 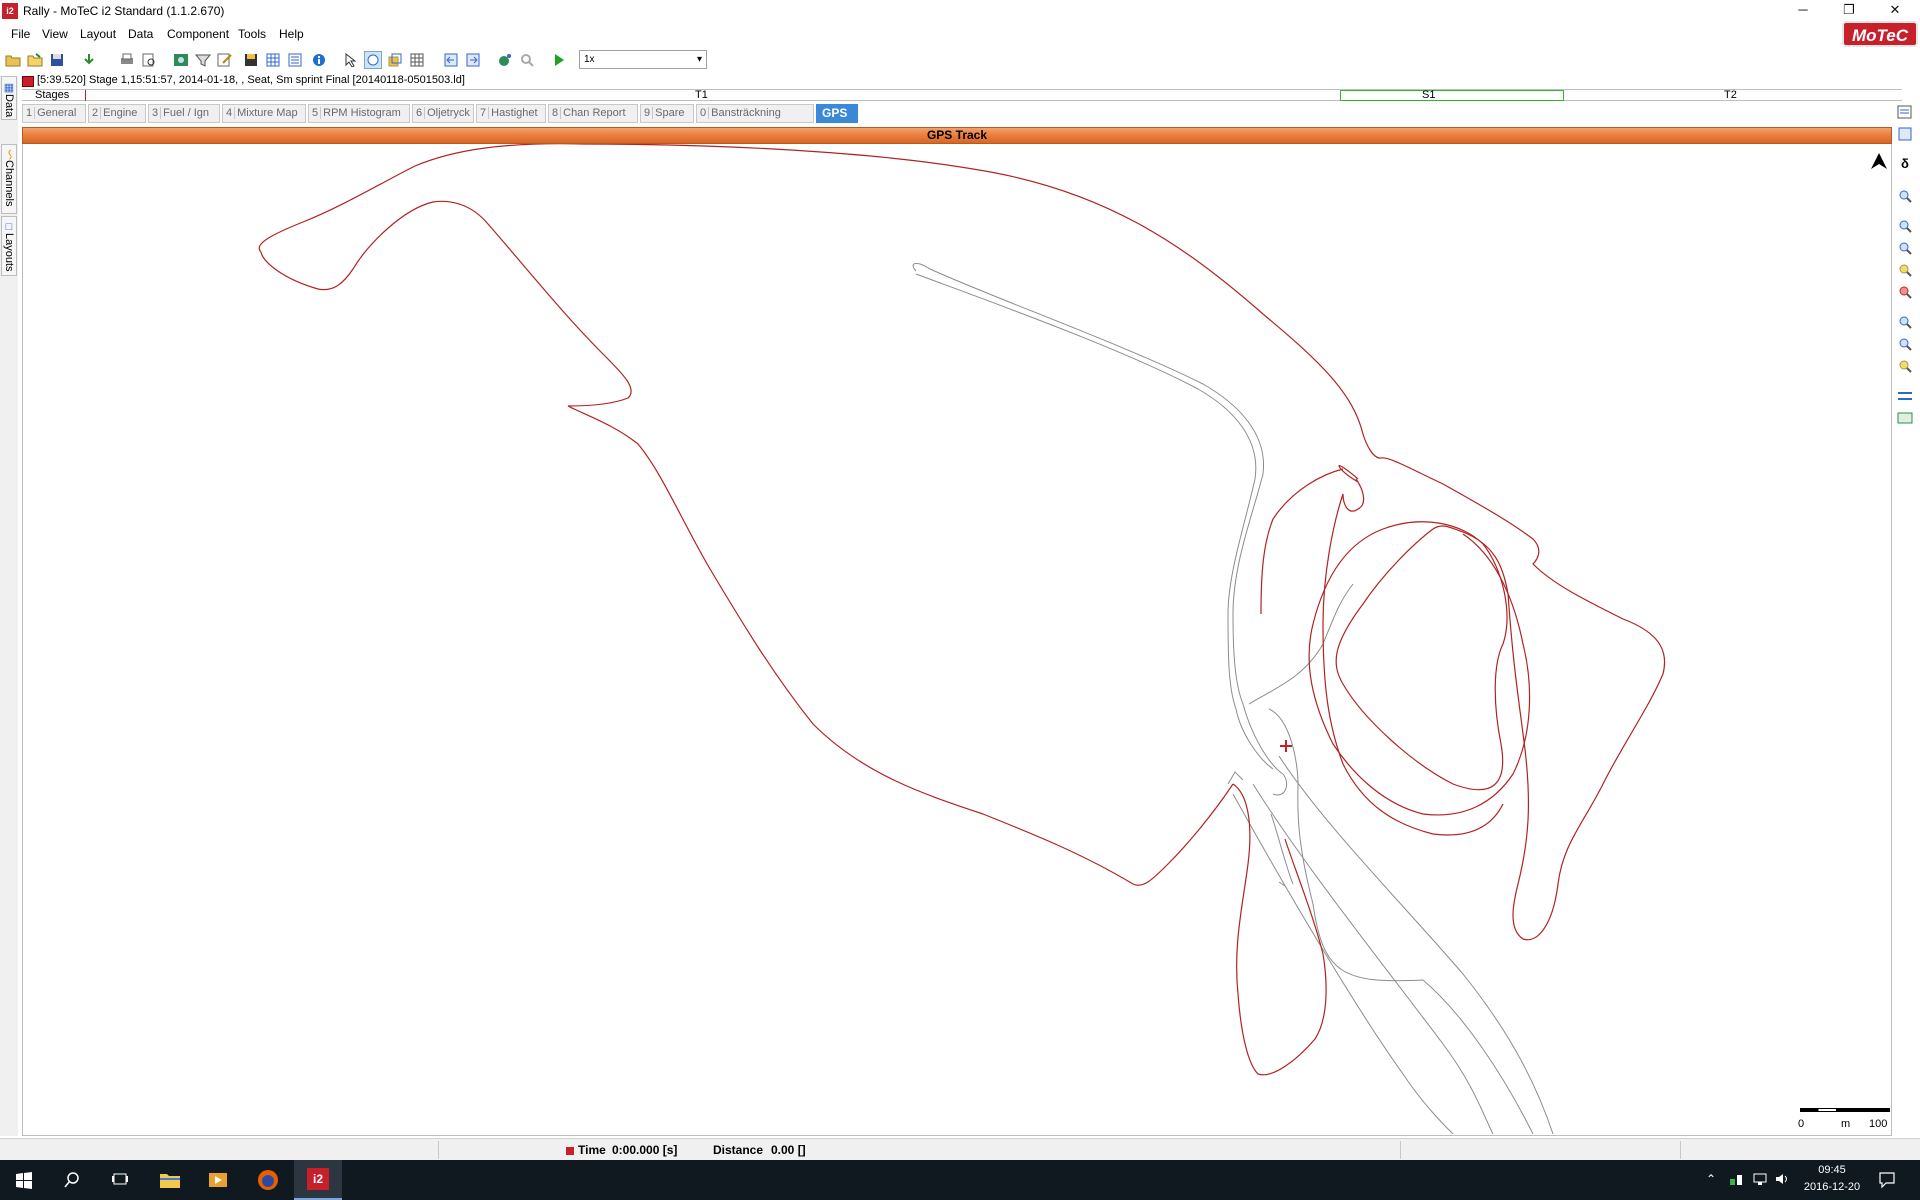 I want to click on table-icon, so click(x=273, y=60).